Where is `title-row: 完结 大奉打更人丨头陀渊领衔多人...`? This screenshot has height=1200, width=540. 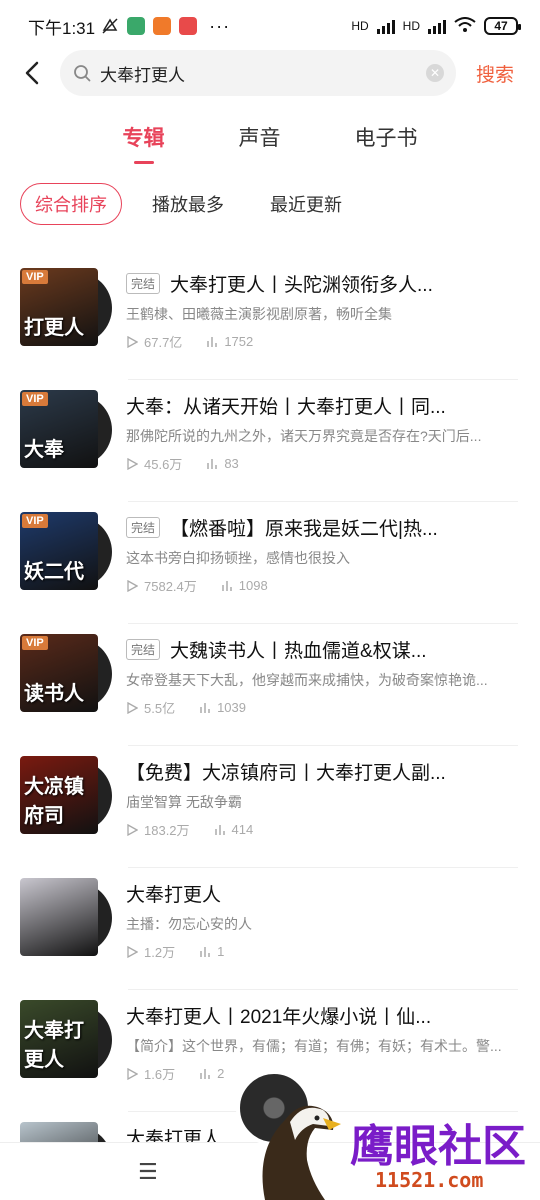
title-row: 完结 大奉打更人丨头陀渊领衔多人... is located at coordinates (317, 283).